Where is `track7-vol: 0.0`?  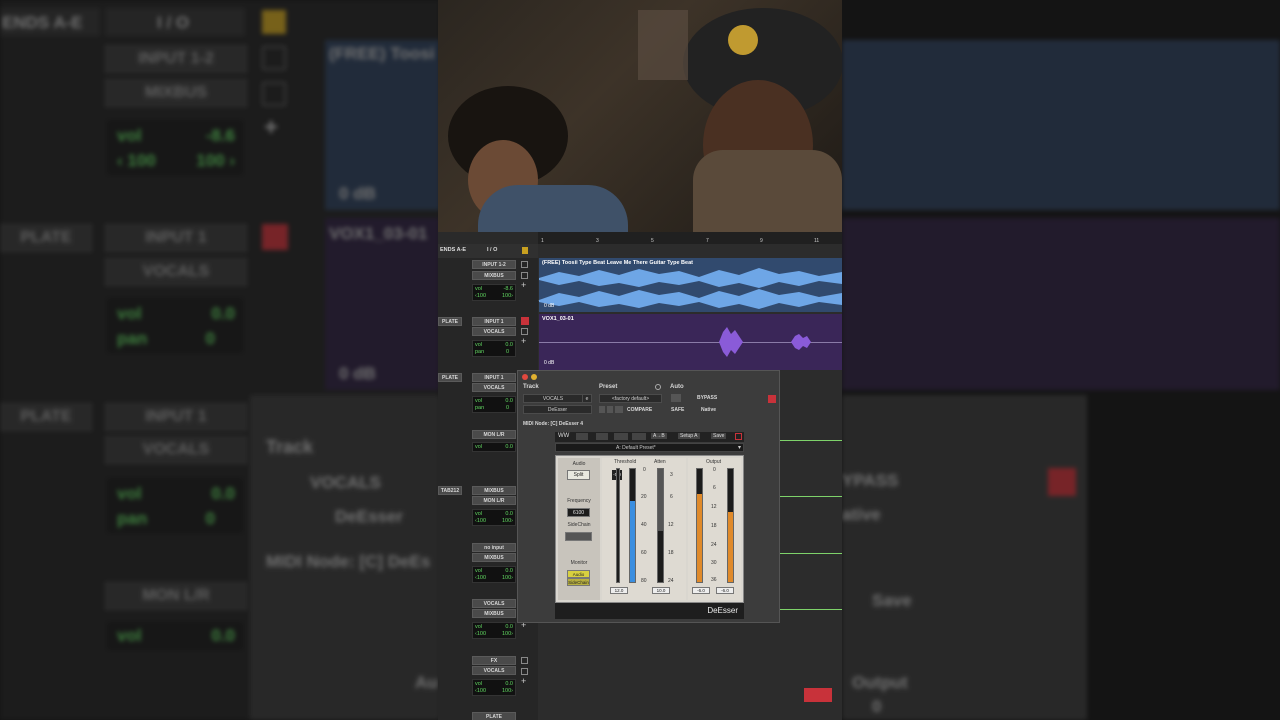
track7-vol: 0.0 is located at coordinates (509, 627).